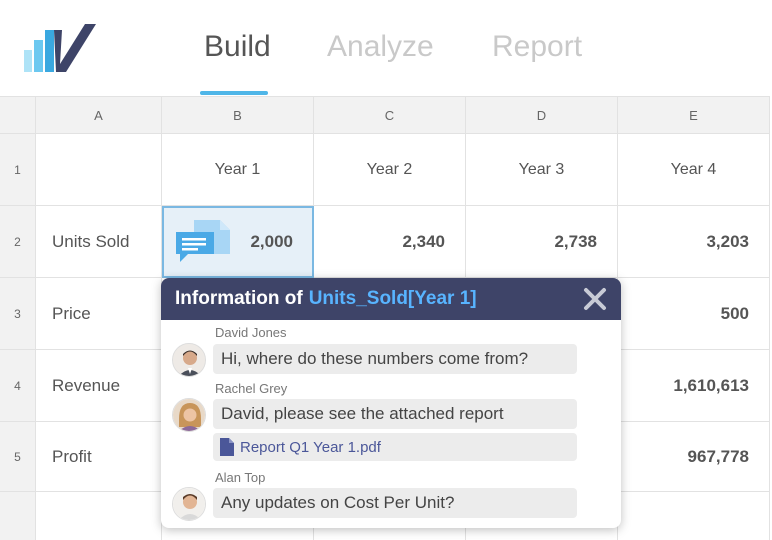 Image resolution: width=772 pixels, height=540 pixels. I want to click on cell-a6, so click(99, 516).